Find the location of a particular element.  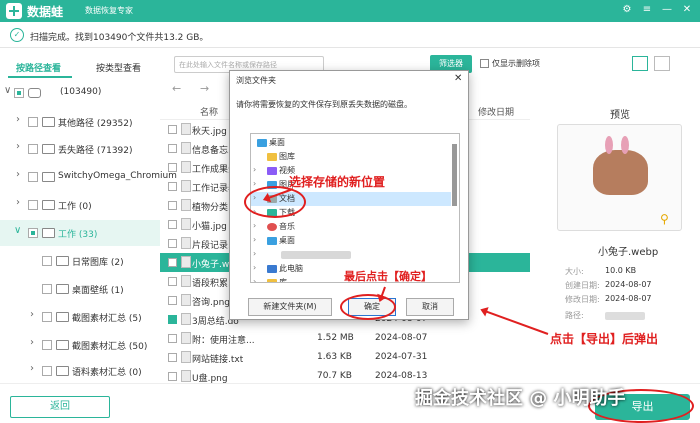

tree-item-label: 语料素材汇总 (0) is located at coordinates (107, 373).